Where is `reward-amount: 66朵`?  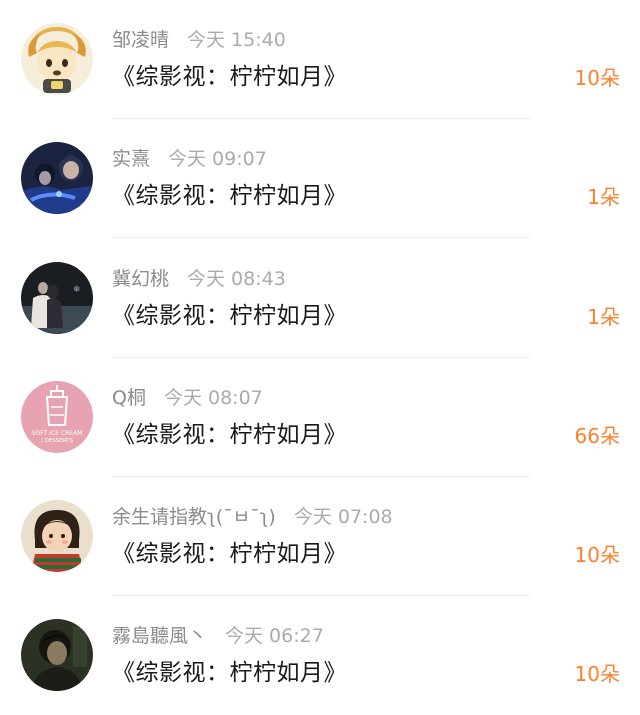 reward-amount: 66朵 is located at coordinates (597, 436).